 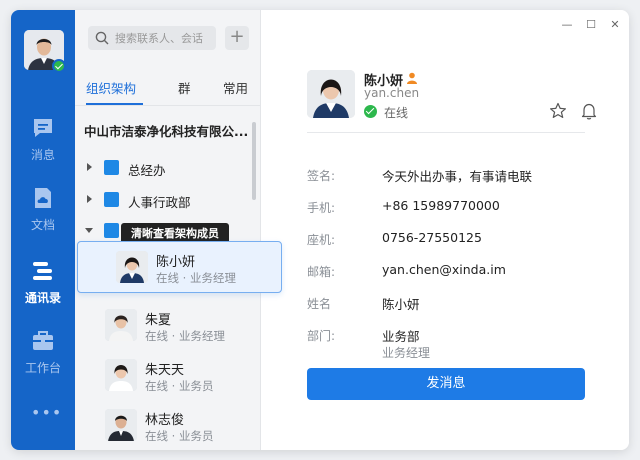 I want to click on bell-icon, so click(x=589, y=111).